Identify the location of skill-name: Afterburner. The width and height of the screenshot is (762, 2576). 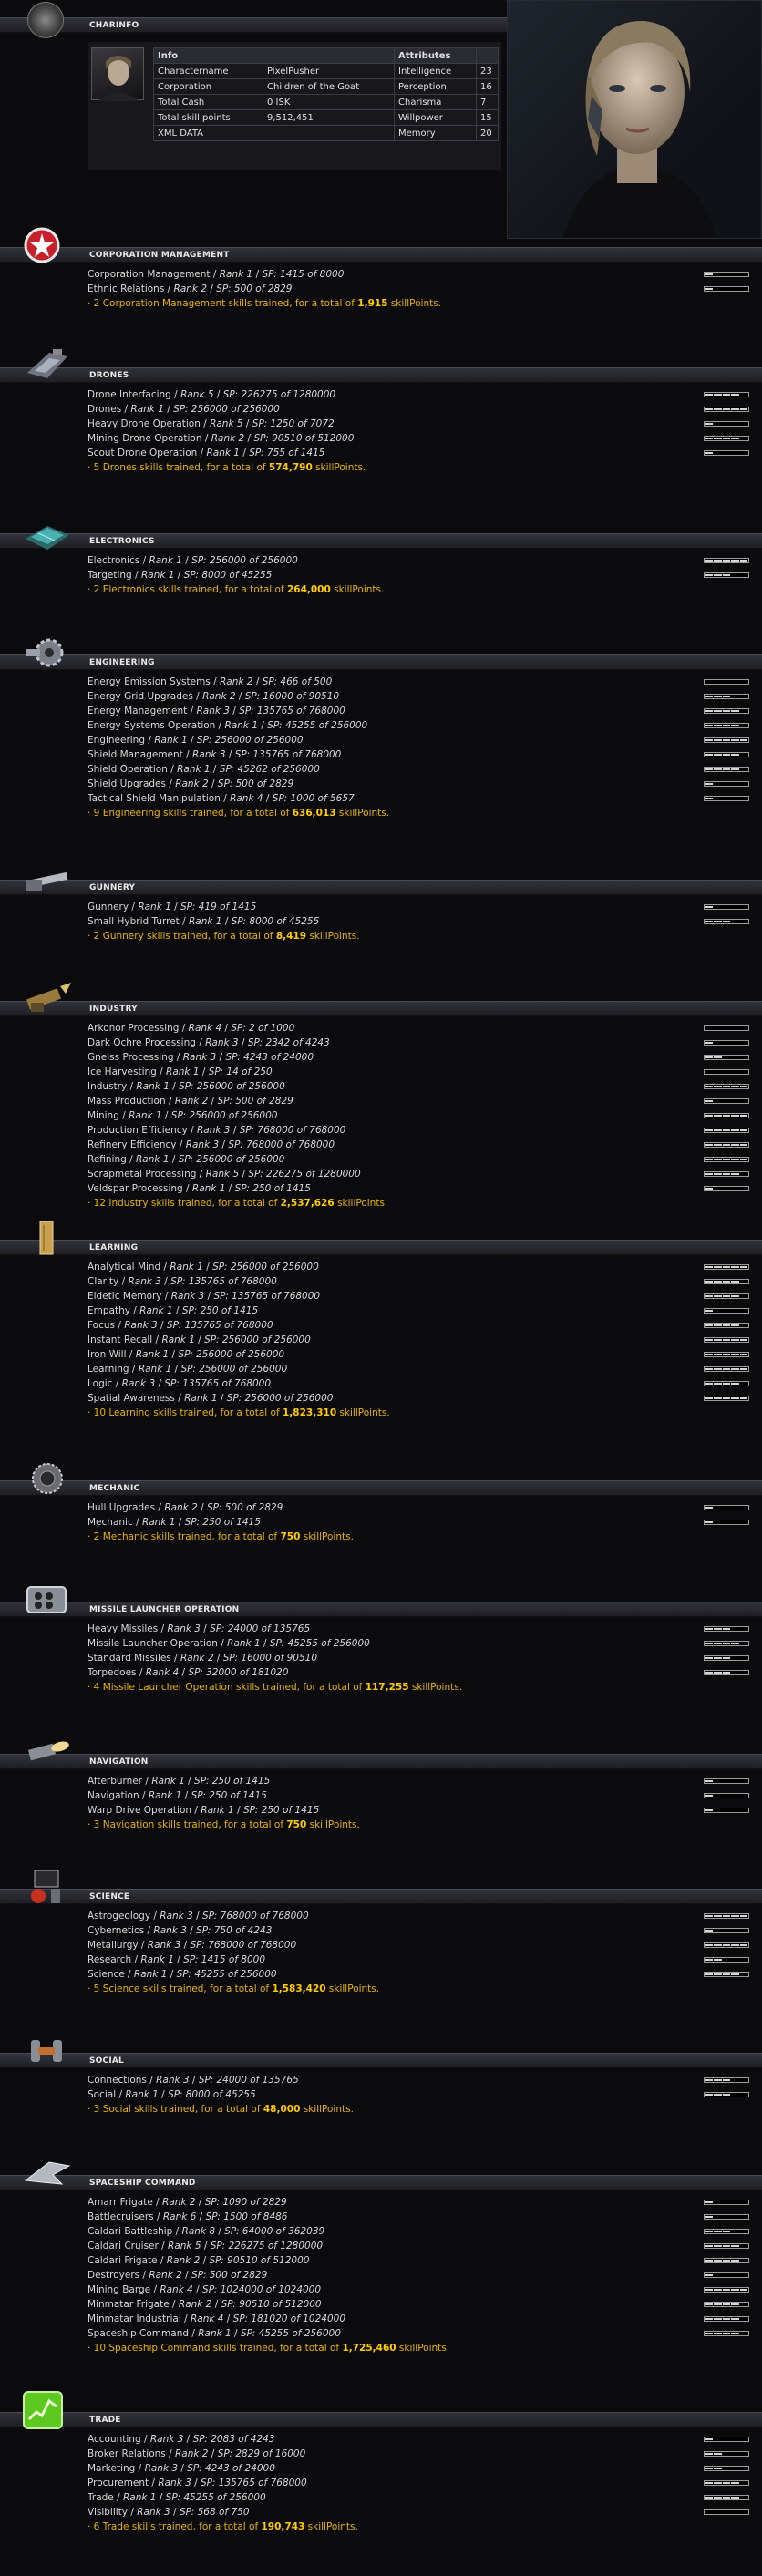
(115, 1781).